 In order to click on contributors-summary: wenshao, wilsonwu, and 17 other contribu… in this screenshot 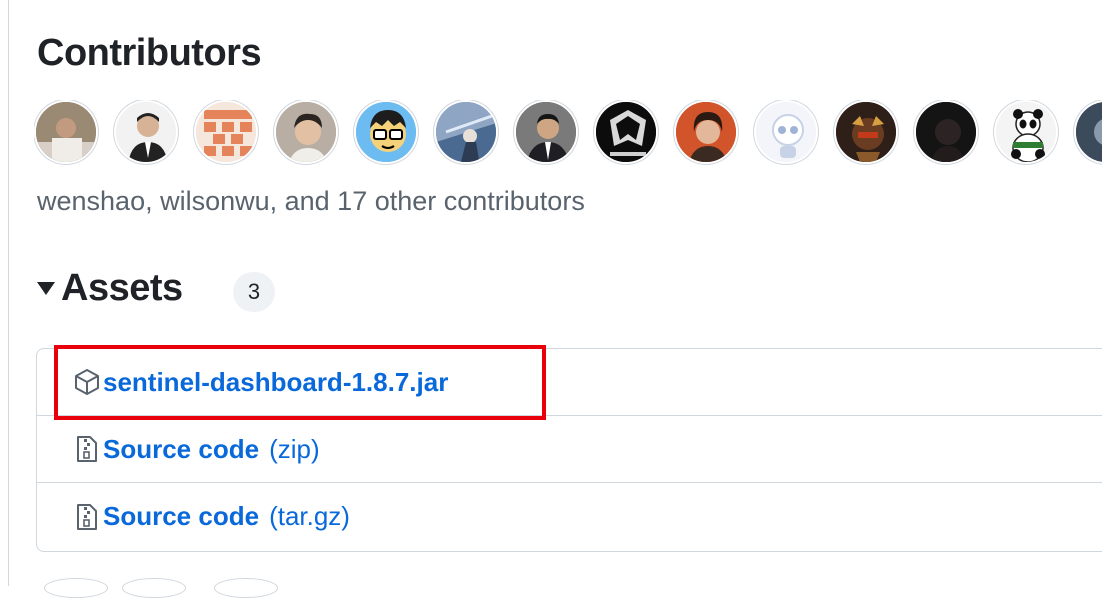, I will do `click(311, 201)`.